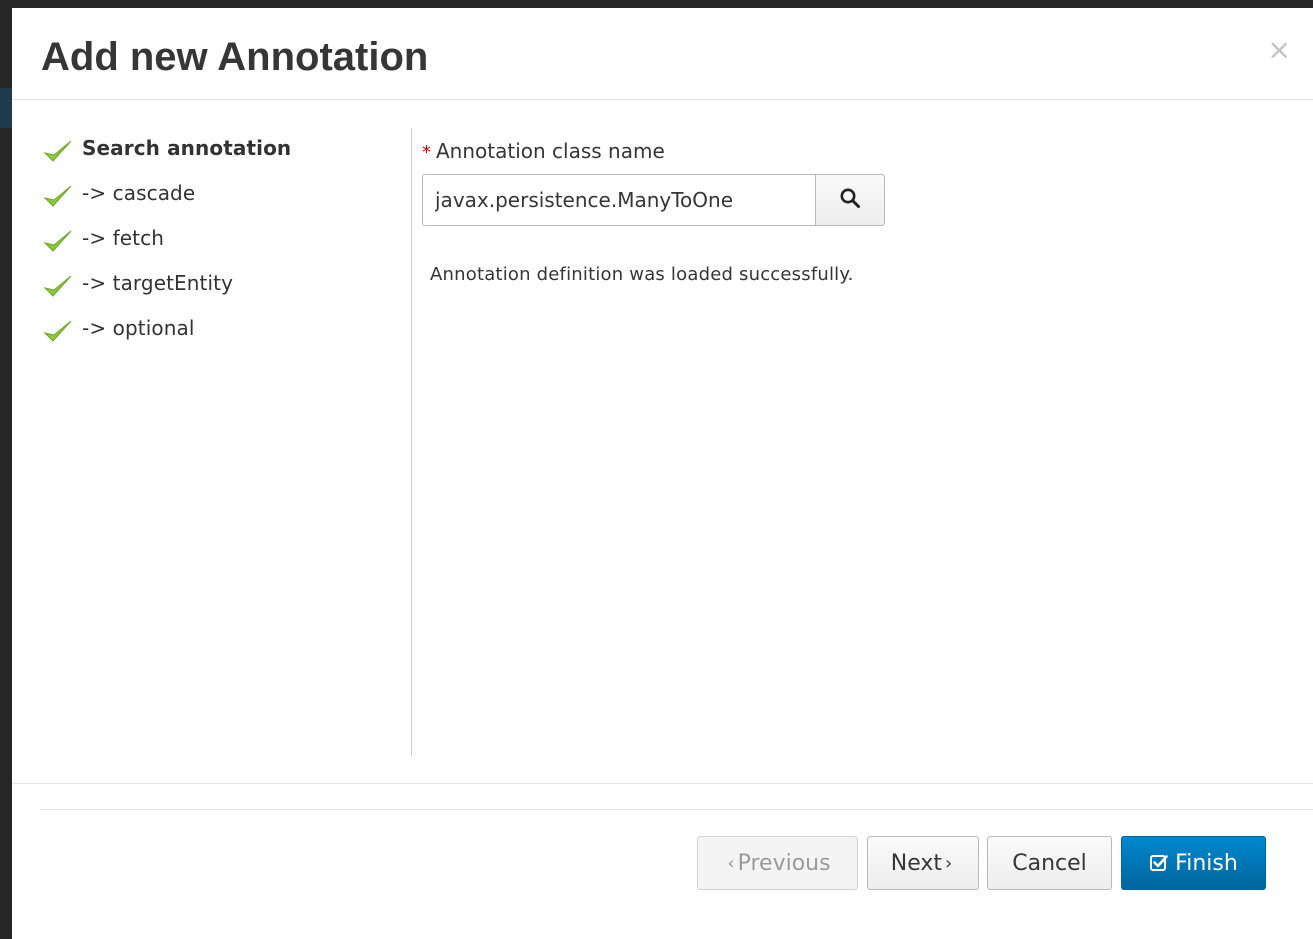  What do you see at coordinates (6, 108) in the screenshot?
I see `backdrop-accent` at bounding box center [6, 108].